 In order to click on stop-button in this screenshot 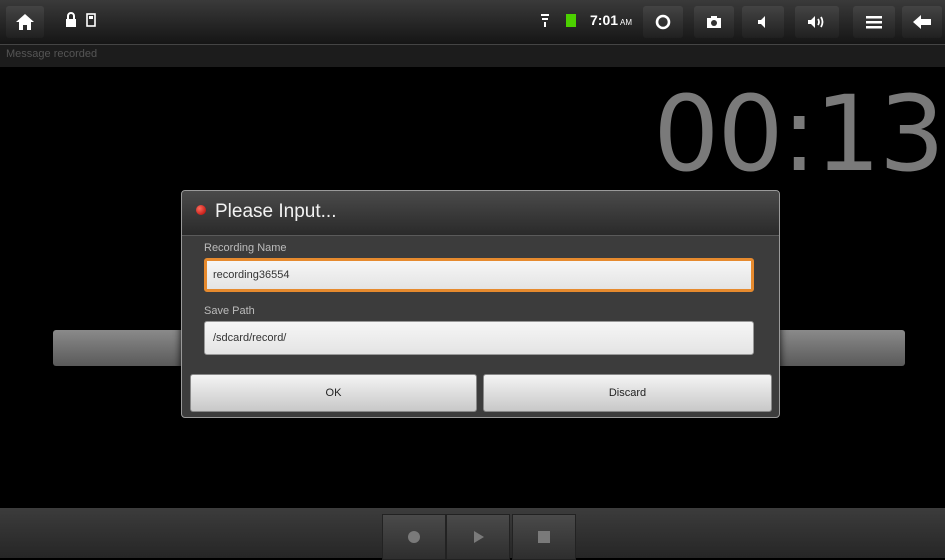, I will do `click(544, 537)`.